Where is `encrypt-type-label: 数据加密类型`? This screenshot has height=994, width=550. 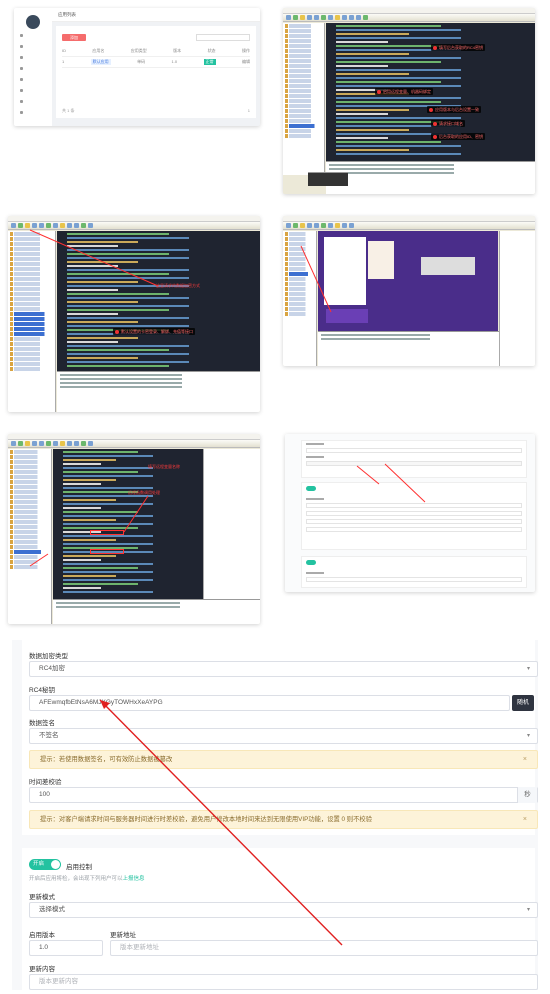
encrypt-type-label: 数据加密类型 is located at coordinates (48, 656).